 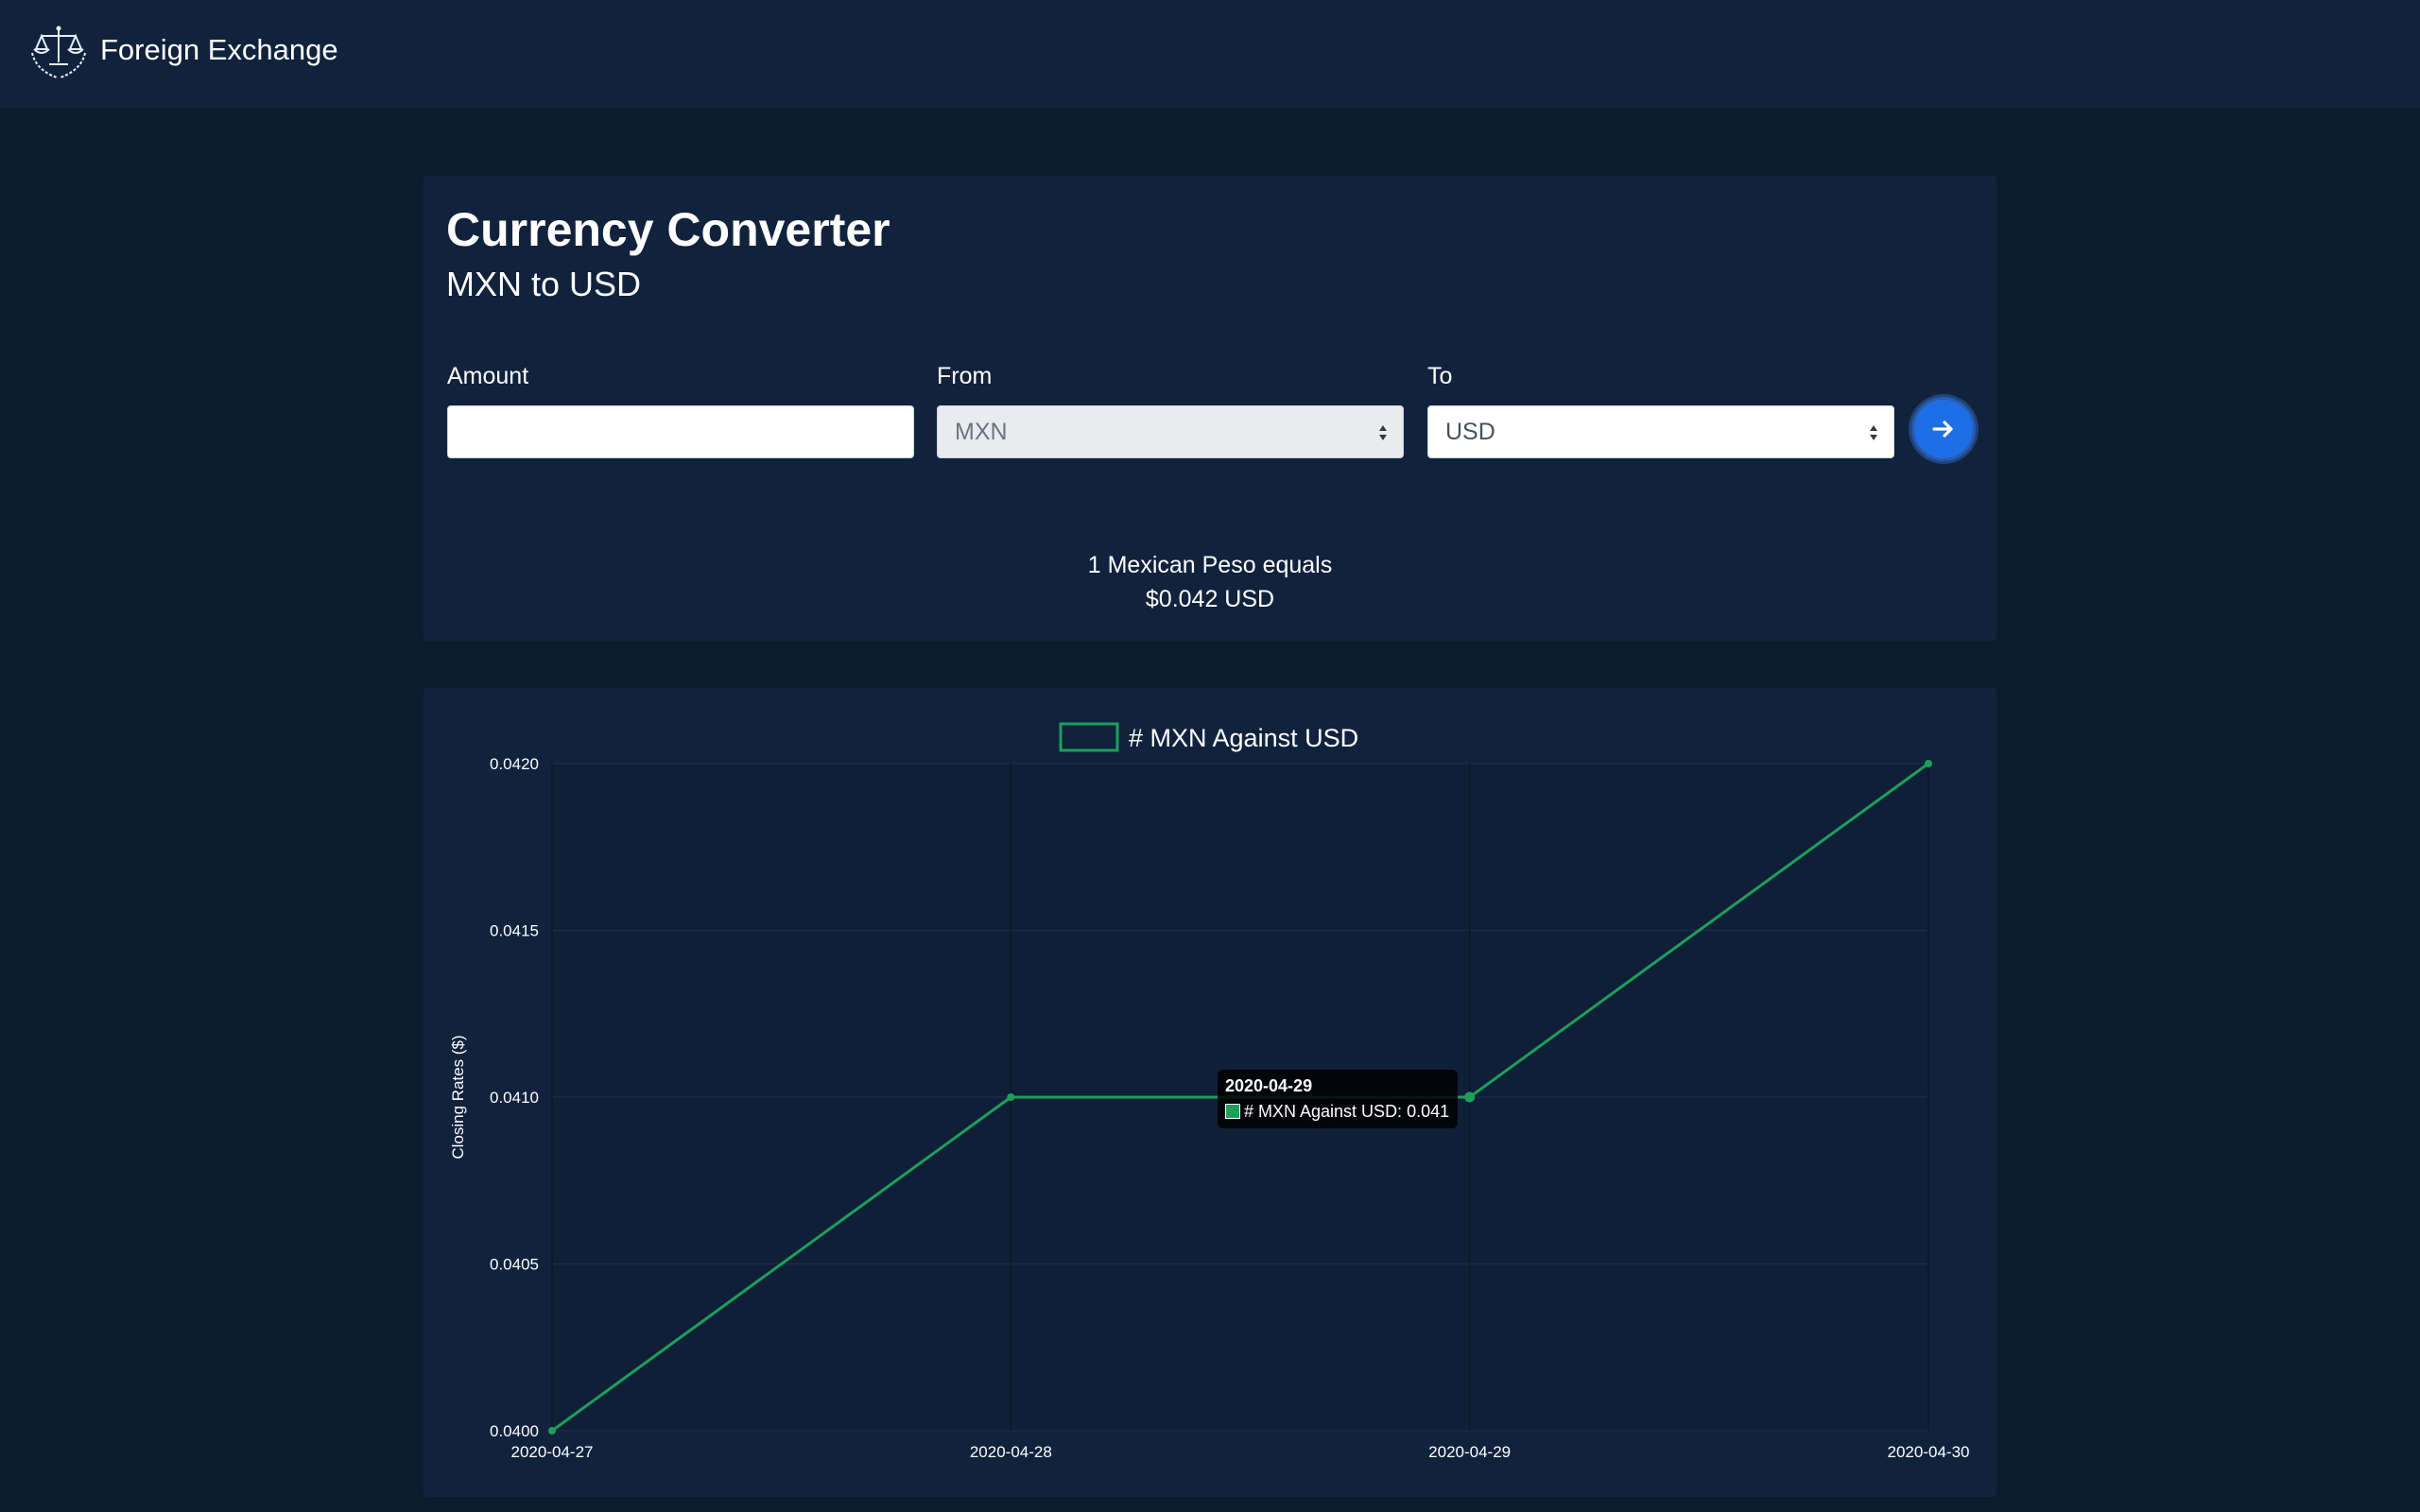 What do you see at coordinates (965, 376) in the screenshot?
I see `from-label: From` at bounding box center [965, 376].